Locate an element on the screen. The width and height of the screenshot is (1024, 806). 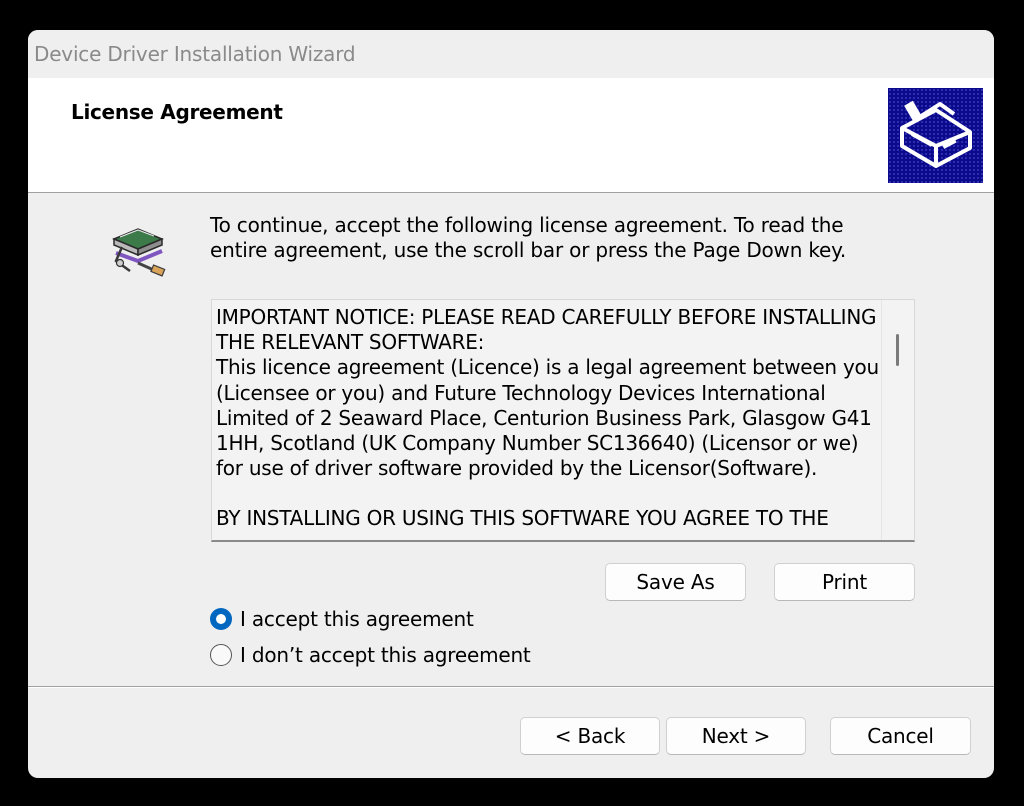
back-button: < Back is located at coordinates (590, 736).